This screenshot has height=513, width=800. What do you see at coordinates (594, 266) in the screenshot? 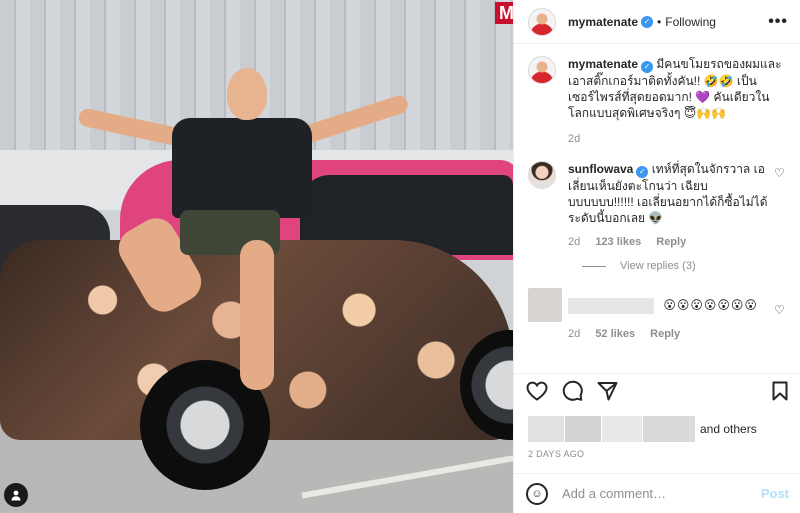
I see `view-replies-line` at bounding box center [594, 266].